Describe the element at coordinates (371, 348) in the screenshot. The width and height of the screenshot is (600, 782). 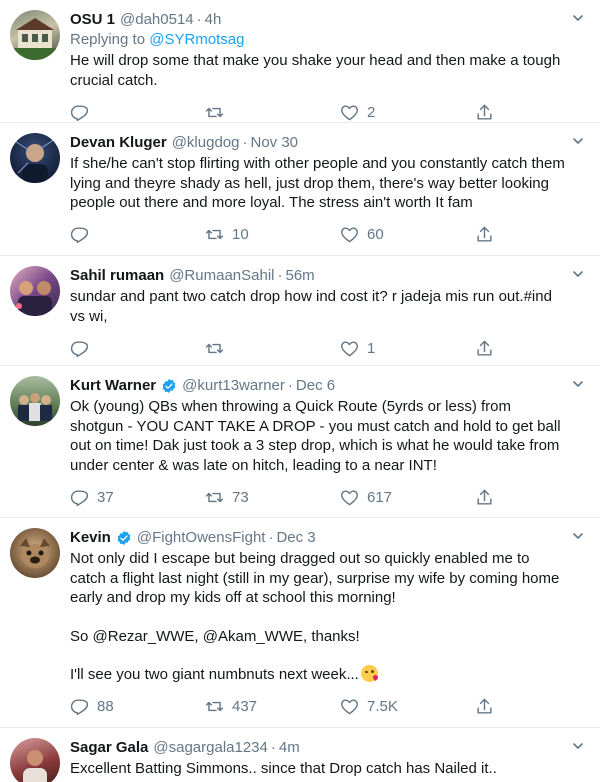
I see `like-count: 1` at that location.